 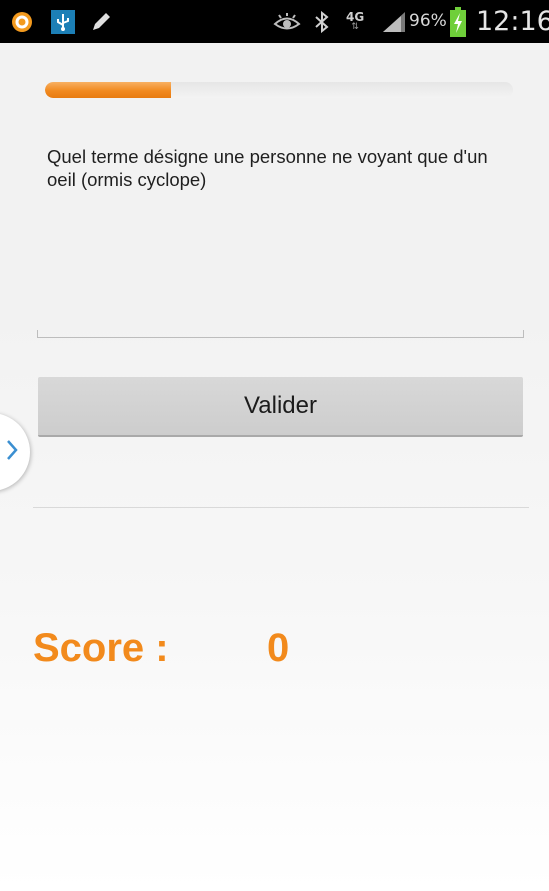 I want to click on divider, so click(x=281, y=507).